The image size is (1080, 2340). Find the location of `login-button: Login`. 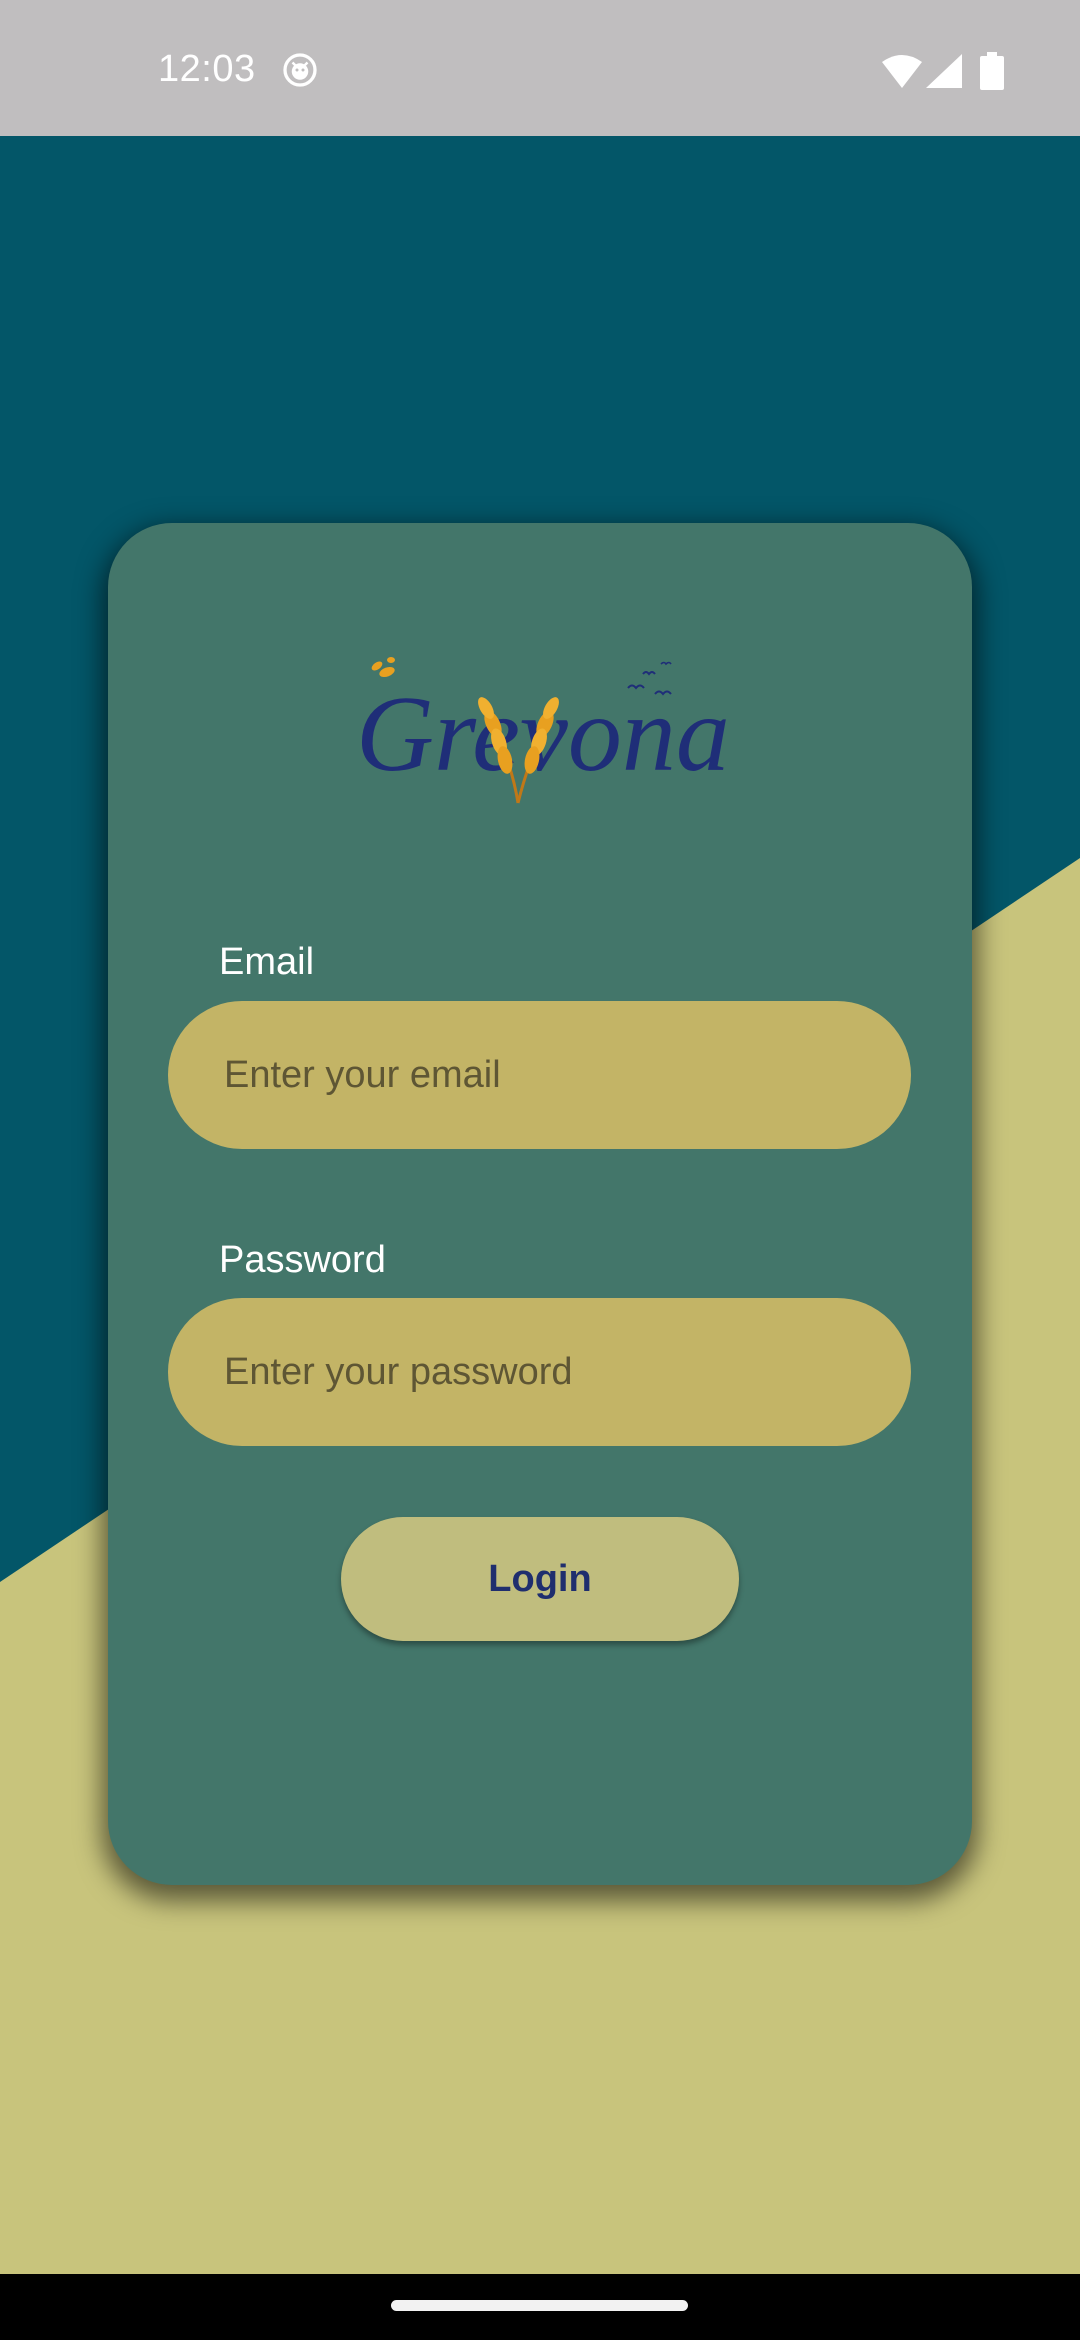

login-button: Login is located at coordinates (540, 1579).